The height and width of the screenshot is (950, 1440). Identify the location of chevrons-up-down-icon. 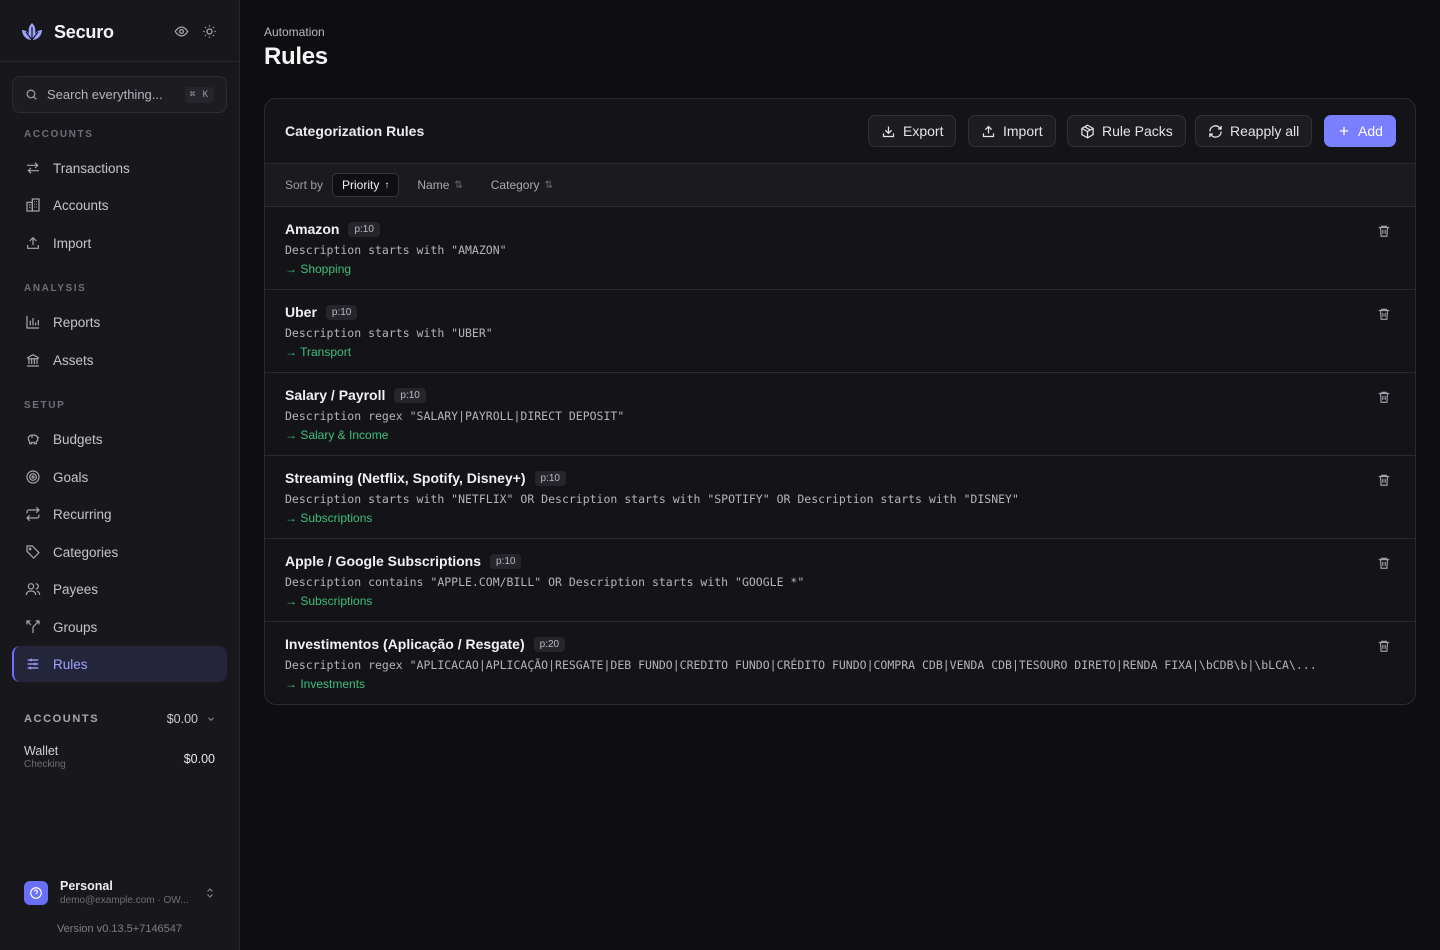
(210, 893).